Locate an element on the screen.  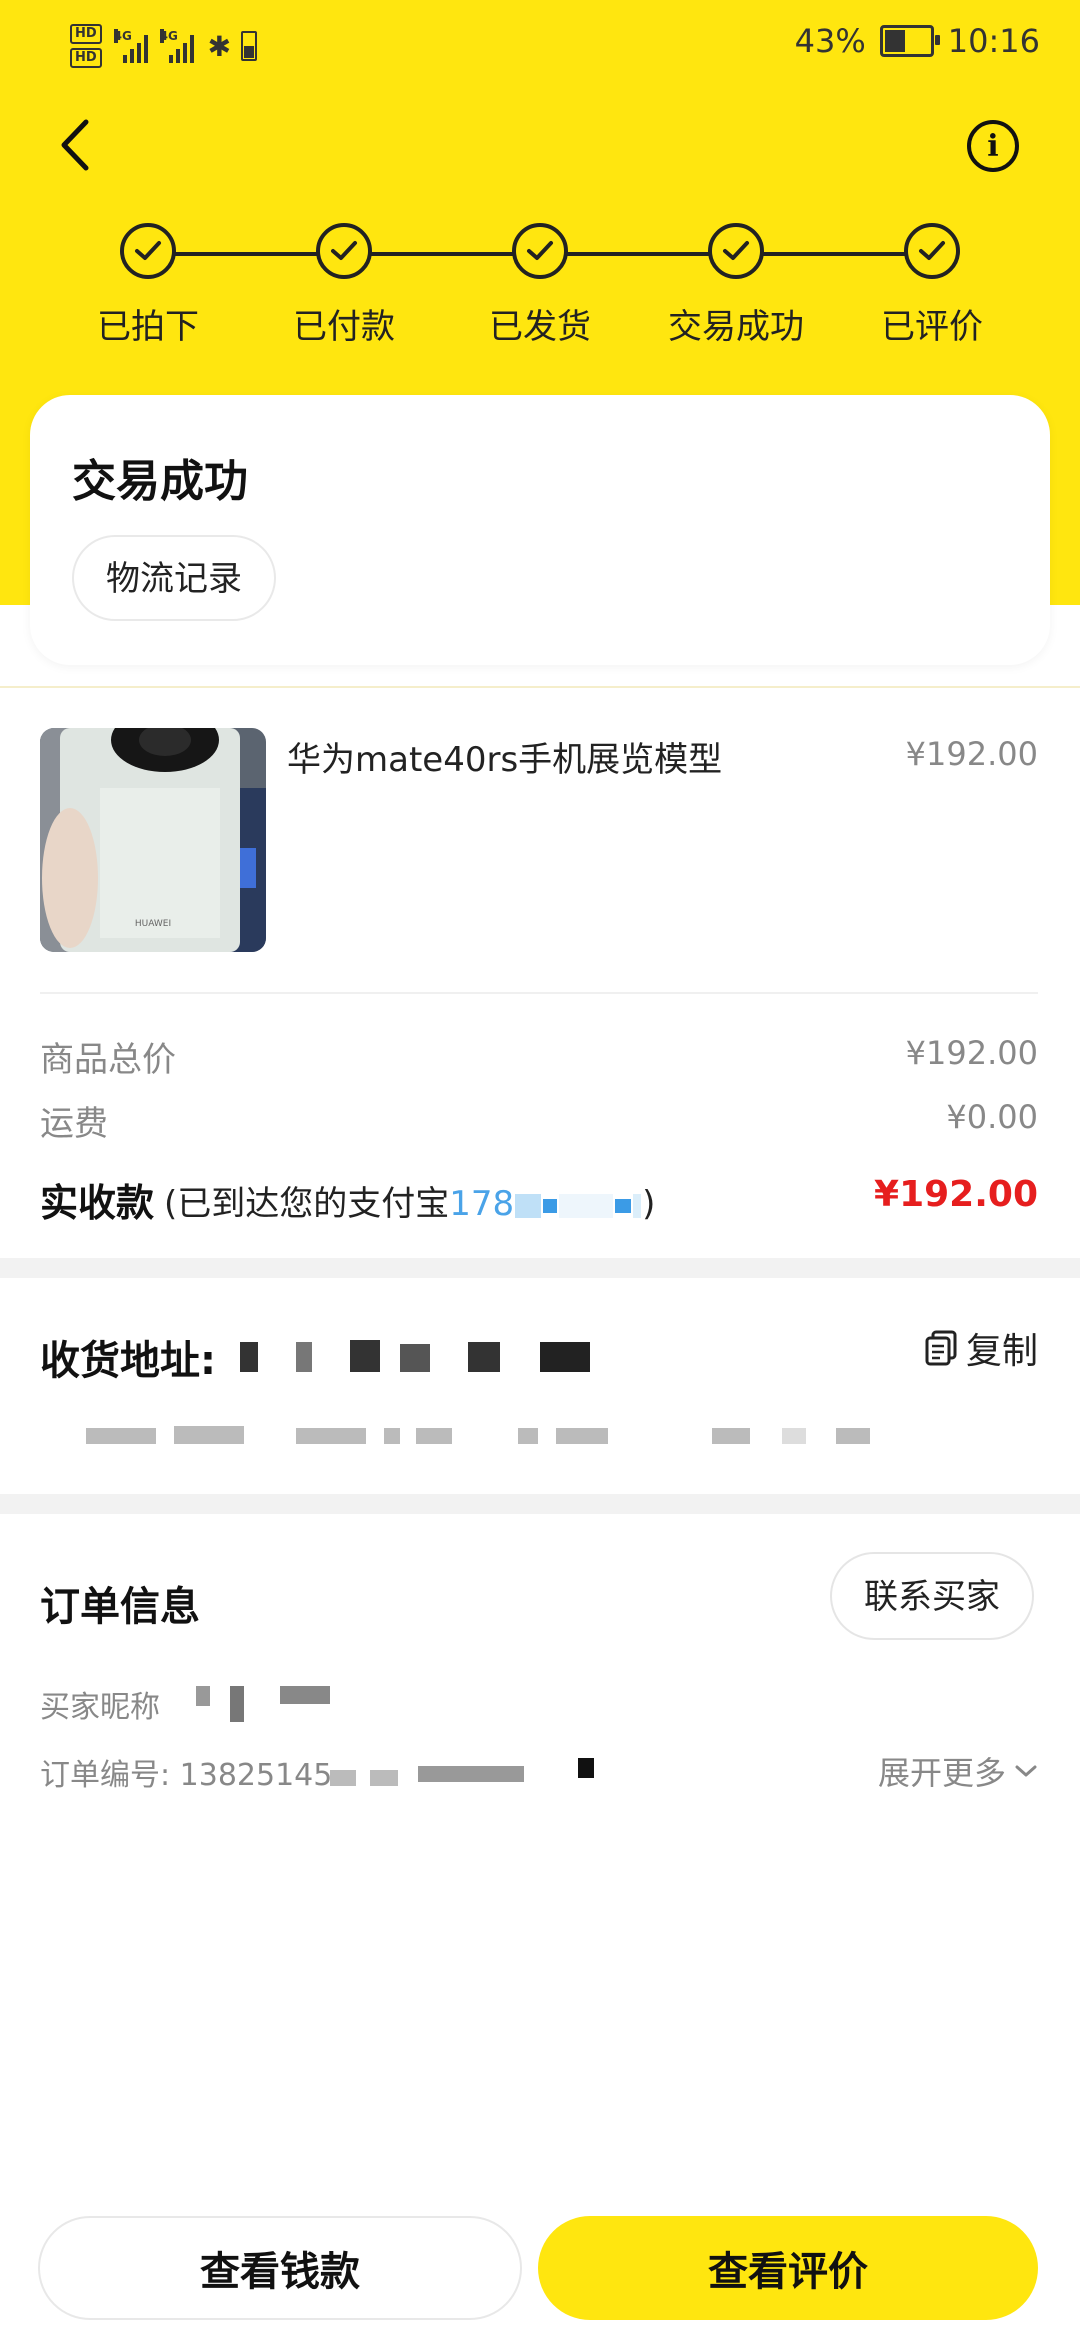
address-label: 收货地址: is located at coordinates (128, 1361).